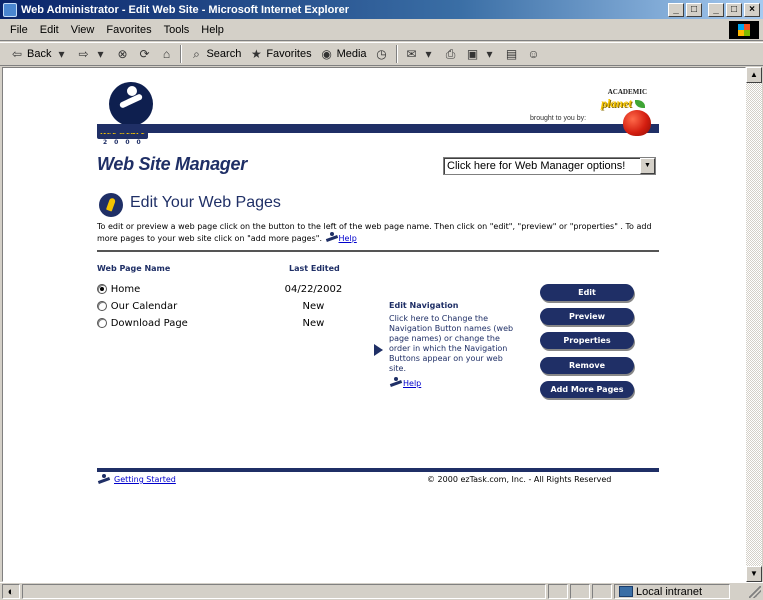  Describe the element at coordinates (133, 113) in the screenshot. I see `netstart-logo: net Start 2000` at that location.